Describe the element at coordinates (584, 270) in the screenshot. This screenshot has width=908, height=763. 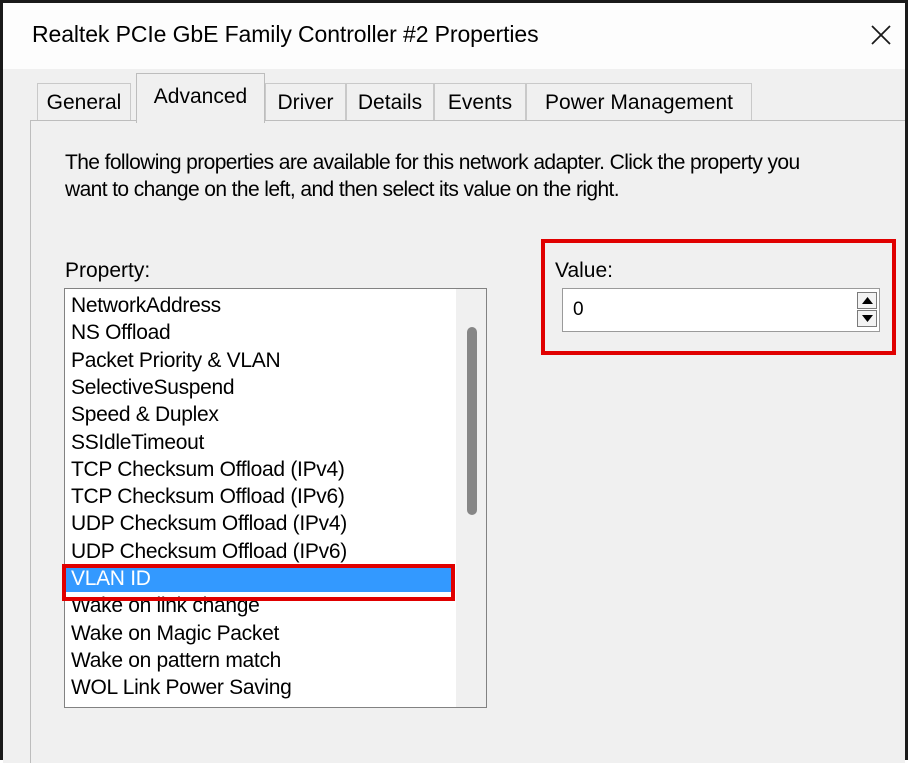
I see `value-label: Value:` at that location.